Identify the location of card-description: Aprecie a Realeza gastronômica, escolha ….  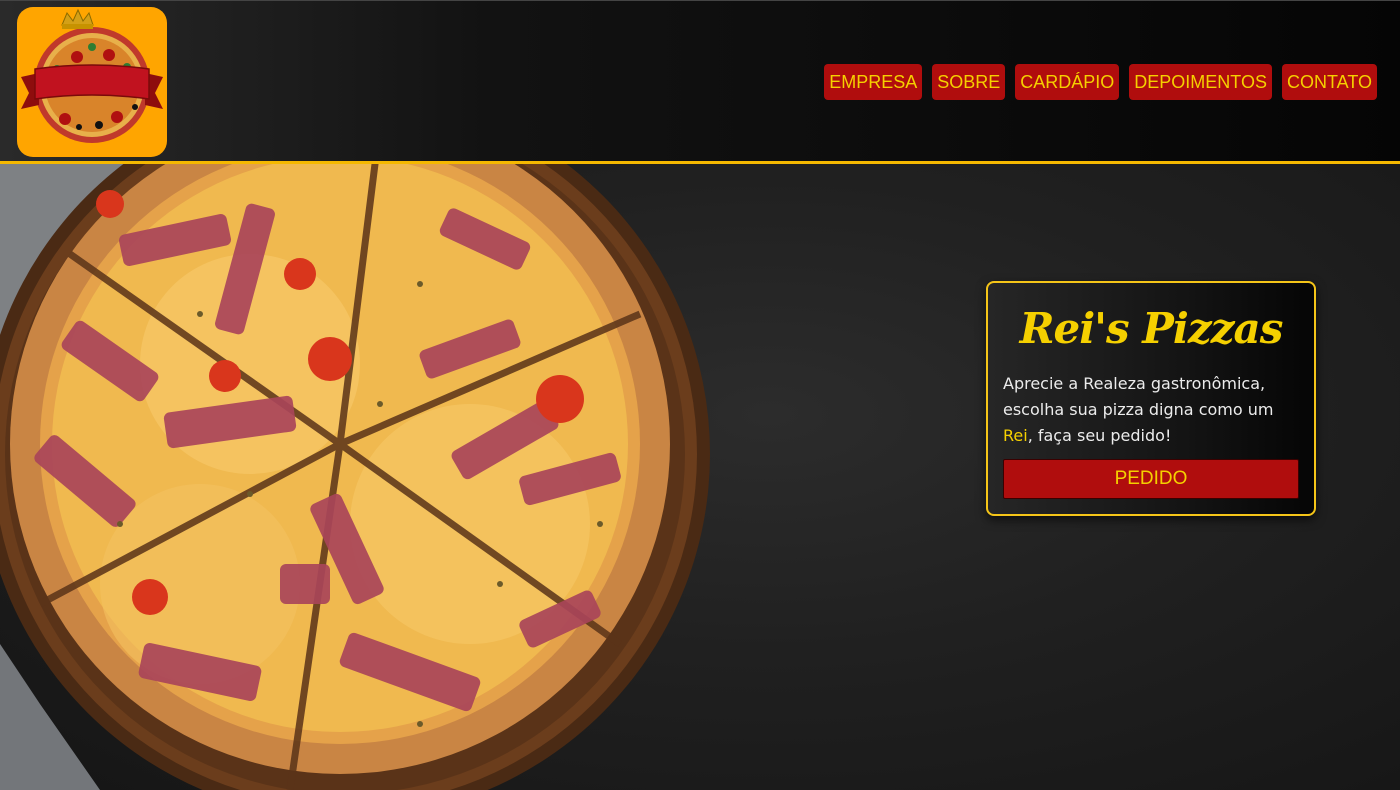
(1151, 410).